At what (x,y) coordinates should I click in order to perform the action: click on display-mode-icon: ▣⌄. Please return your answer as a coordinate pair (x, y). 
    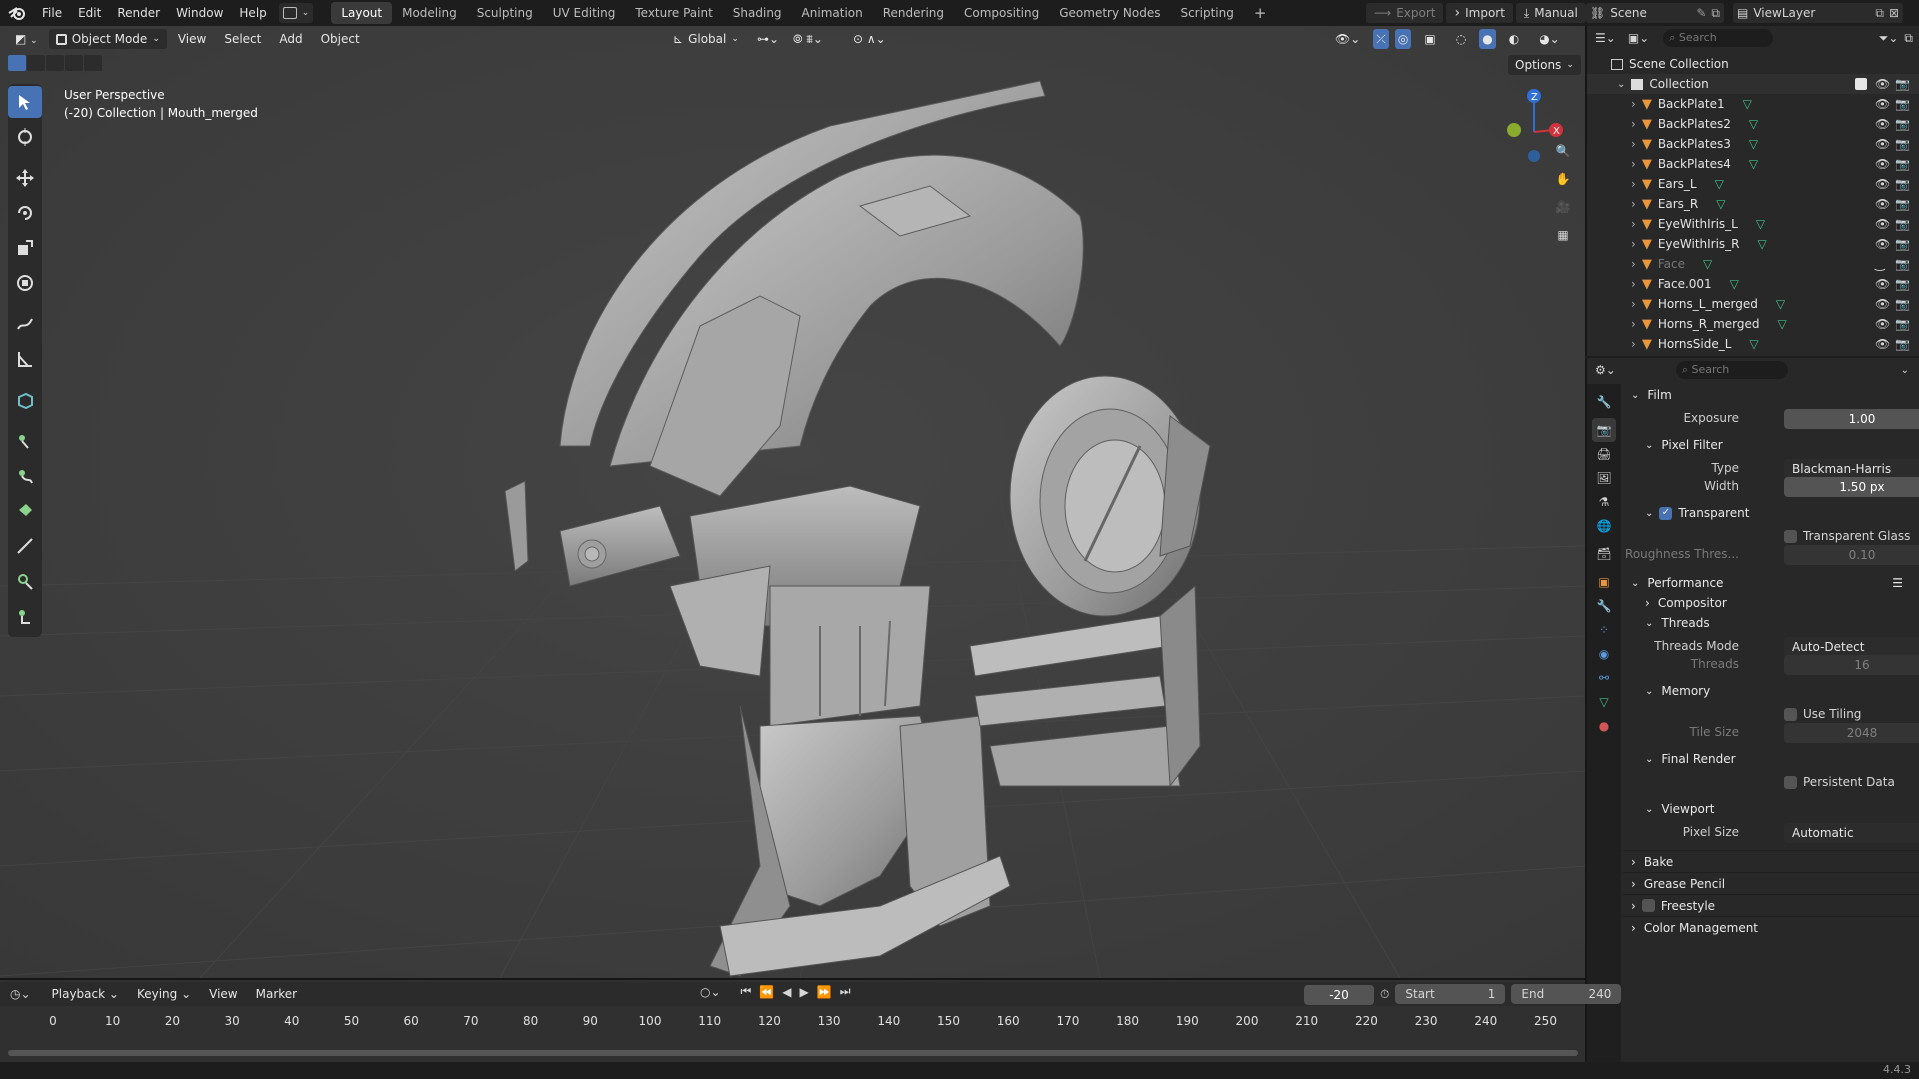
    Looking at the image, I should click on (1638, 38).